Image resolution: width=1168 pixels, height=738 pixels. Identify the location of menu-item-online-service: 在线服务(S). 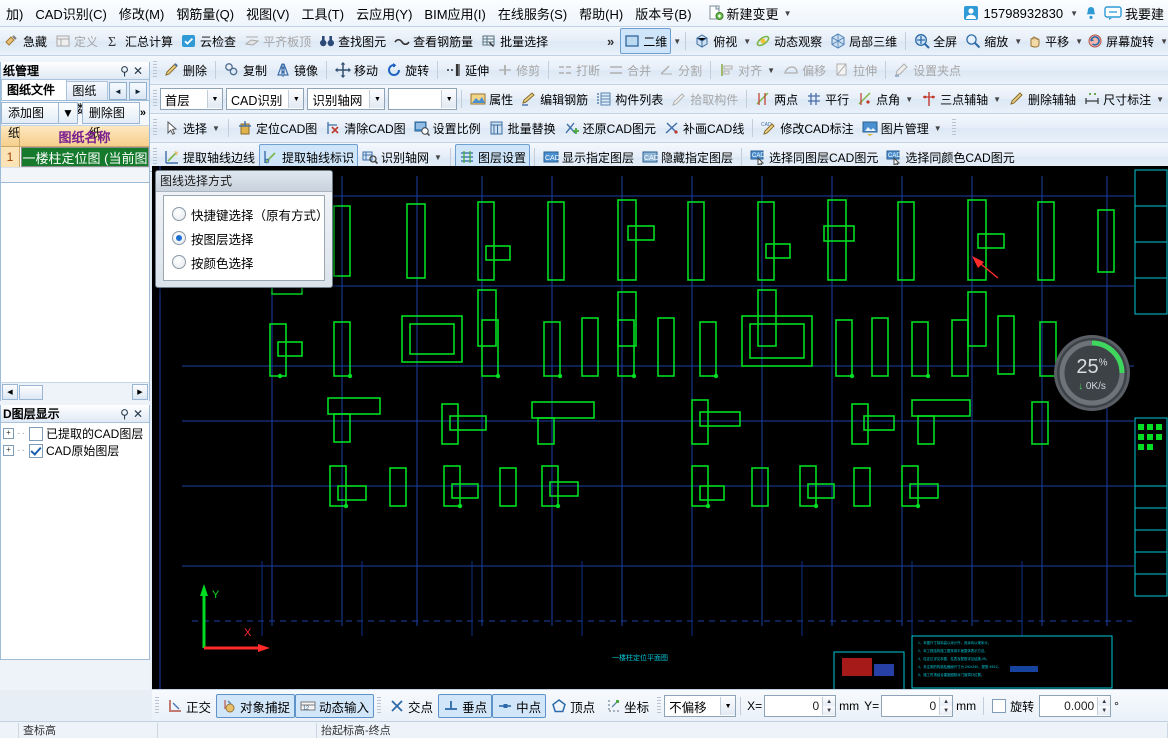
(532, 13).